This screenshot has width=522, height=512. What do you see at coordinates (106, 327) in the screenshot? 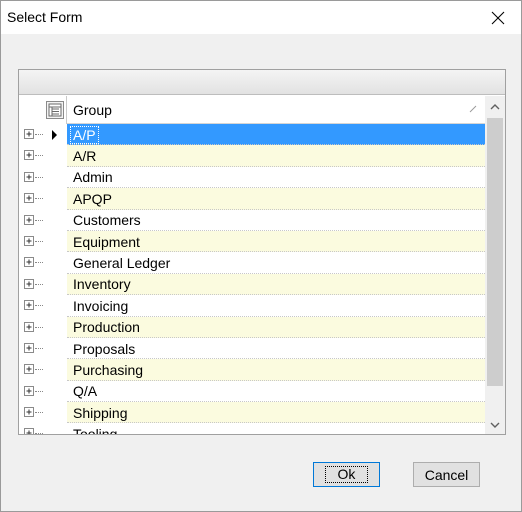
I see `group-cell-label: Production` at bounding box center [106, 327].